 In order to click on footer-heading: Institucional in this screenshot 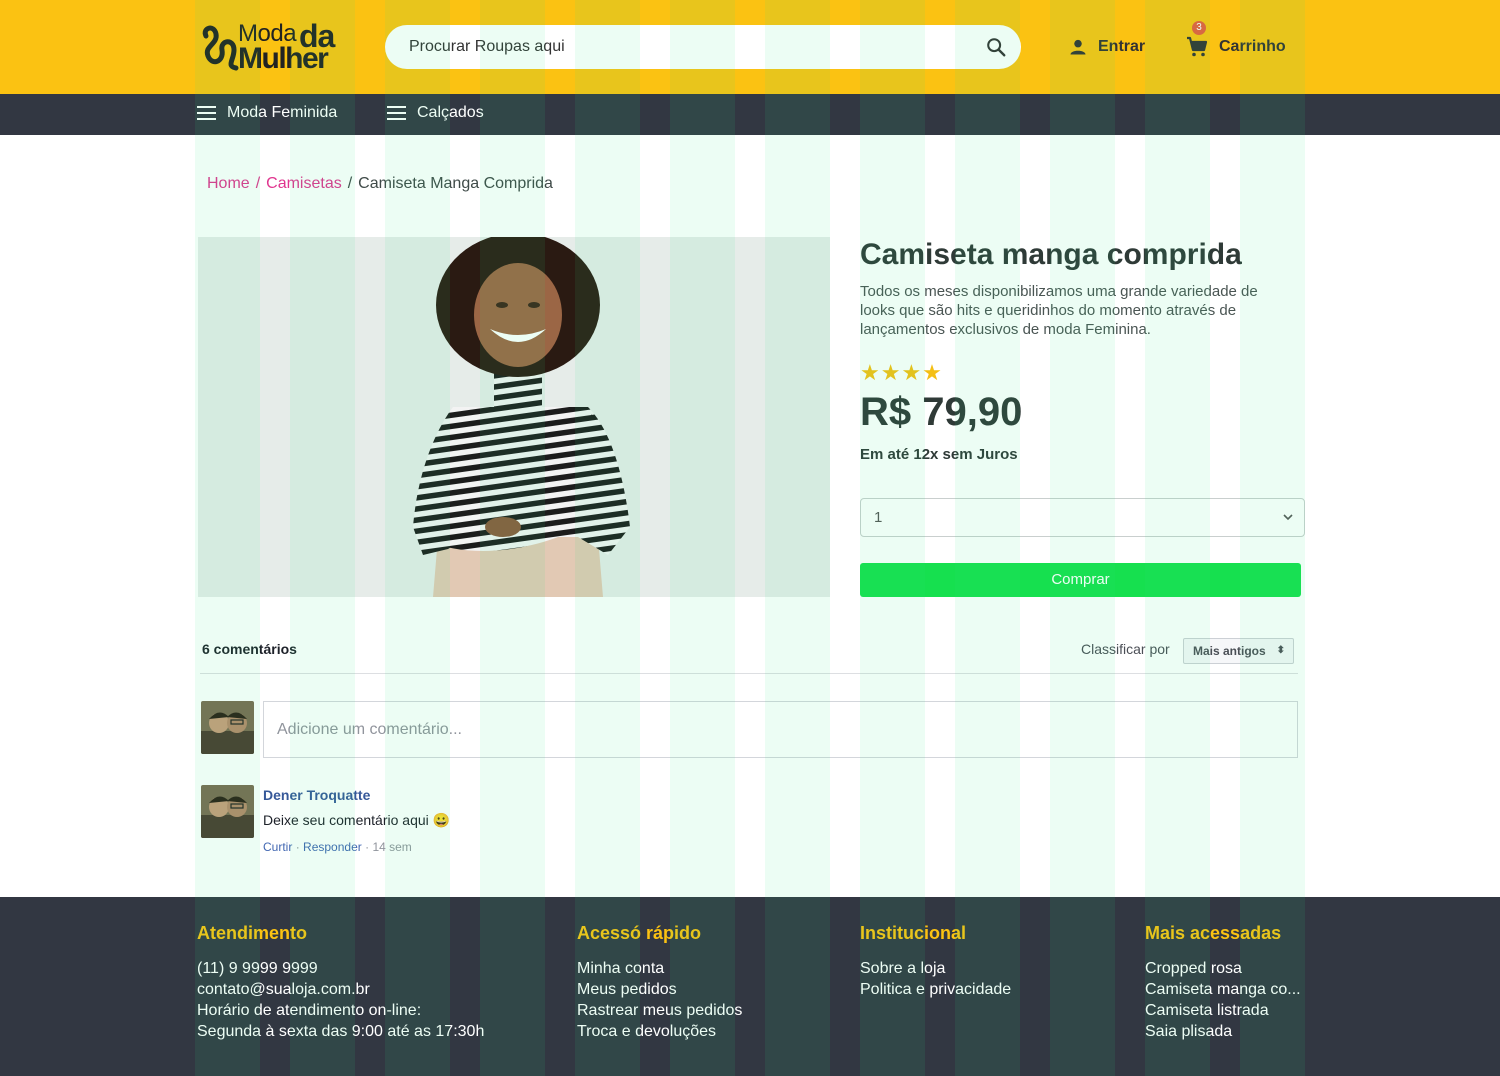, I will do `click(913, 933)`.